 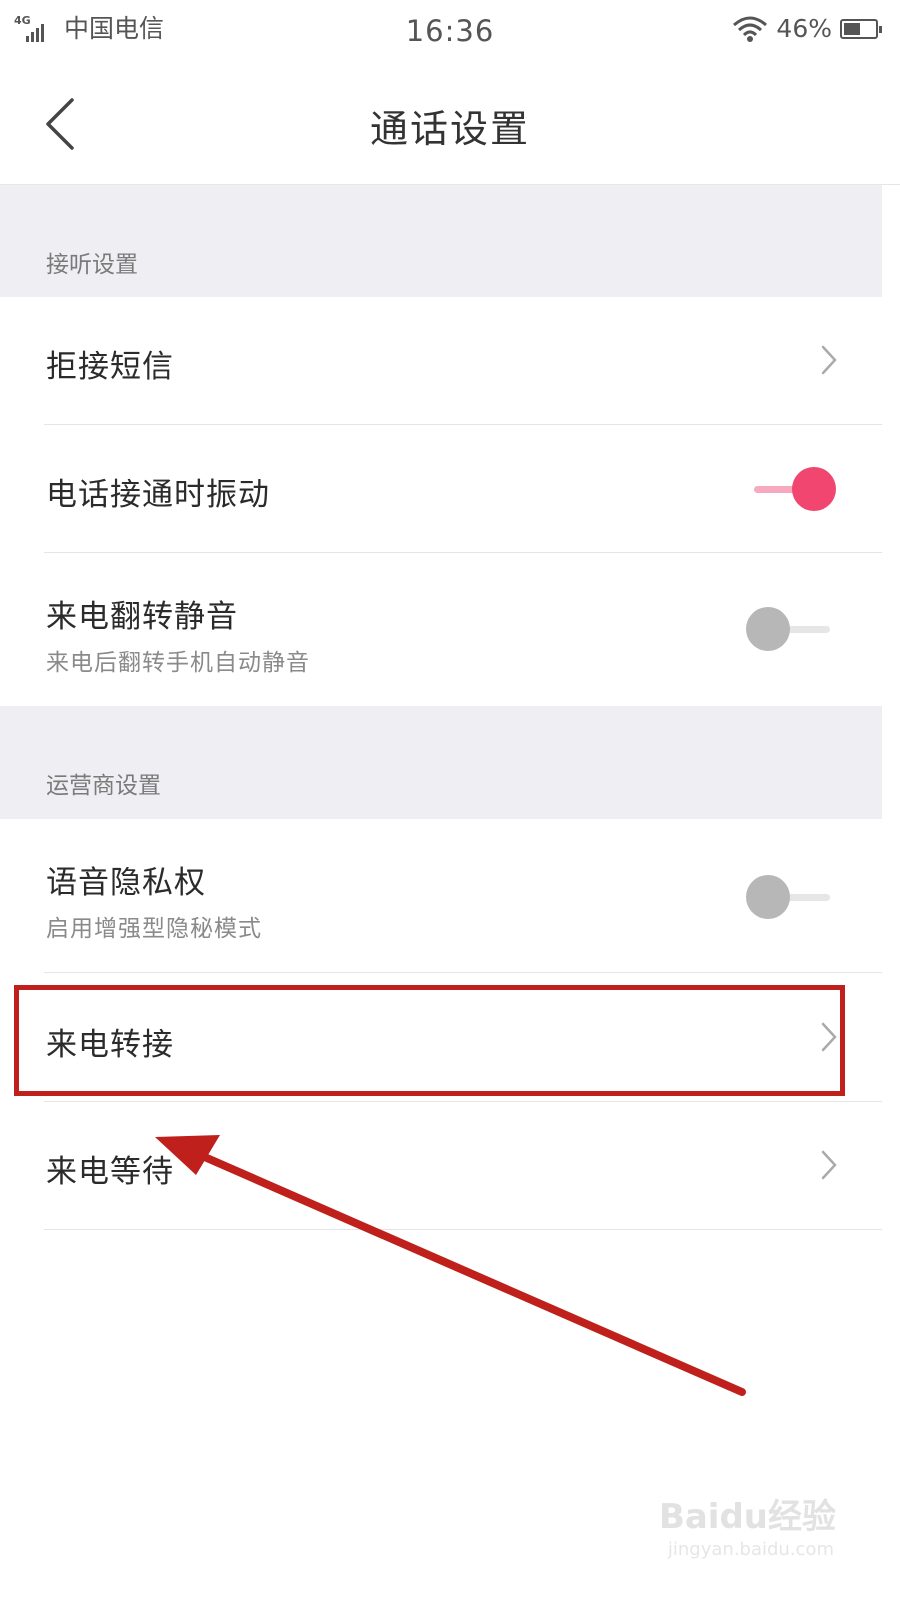 I want to click on row-call-waiting: 来电等待, so click(x=441, y=1165).